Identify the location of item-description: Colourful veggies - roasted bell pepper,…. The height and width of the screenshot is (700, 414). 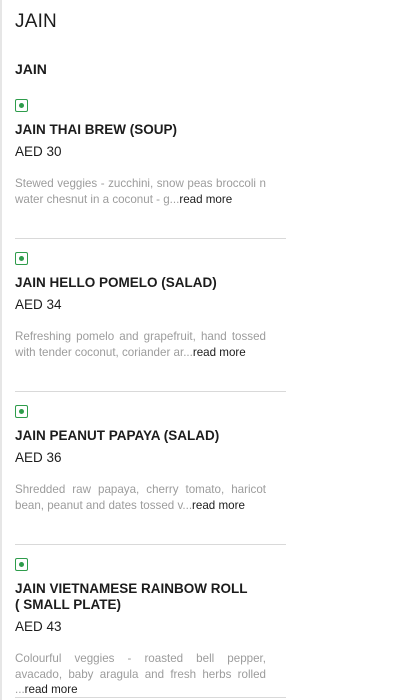
(140, 674).